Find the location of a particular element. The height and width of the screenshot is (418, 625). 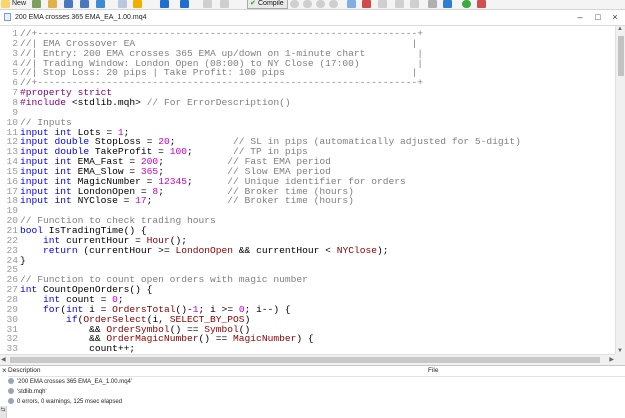

scroll-up-icon: ▲ is located at coordinates (620, 29).